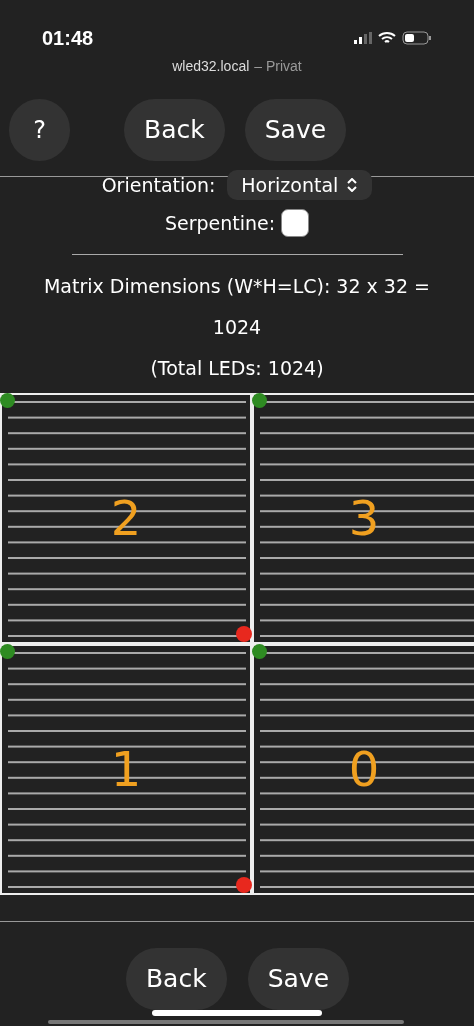 The width and height of the screenshot is (474, 1026). Describe the element at coordinates (417, 38) in the screenshot. I see `battery-icon` at that location.